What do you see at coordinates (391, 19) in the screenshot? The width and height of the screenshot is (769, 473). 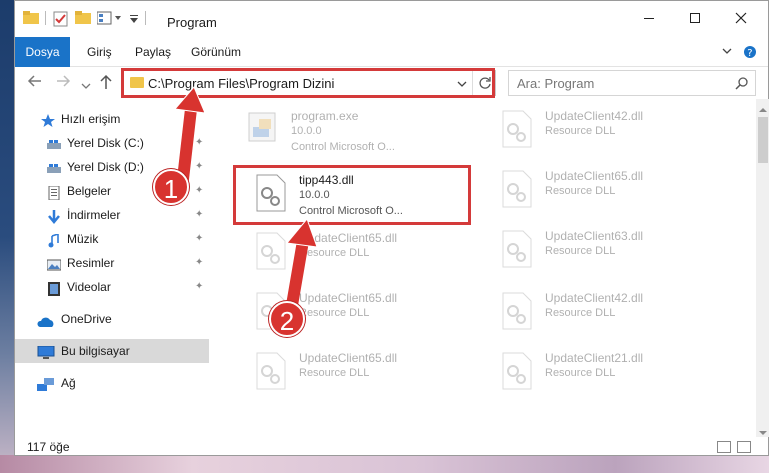 I see `title-bar: Program` at bounding box center [391, 19].